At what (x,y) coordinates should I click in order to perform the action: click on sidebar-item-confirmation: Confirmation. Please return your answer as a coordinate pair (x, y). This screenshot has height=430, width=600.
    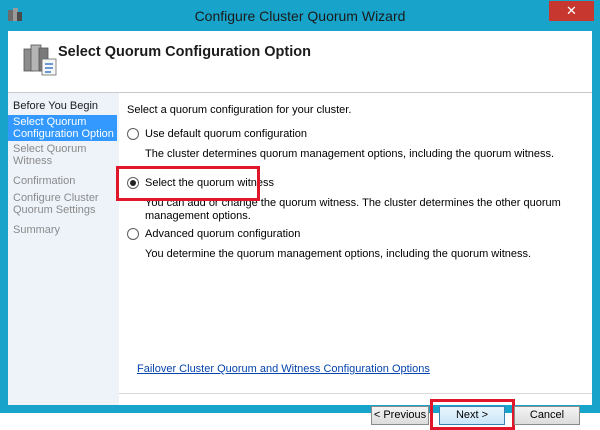
    Looking at the image, I should click on (62, 181).